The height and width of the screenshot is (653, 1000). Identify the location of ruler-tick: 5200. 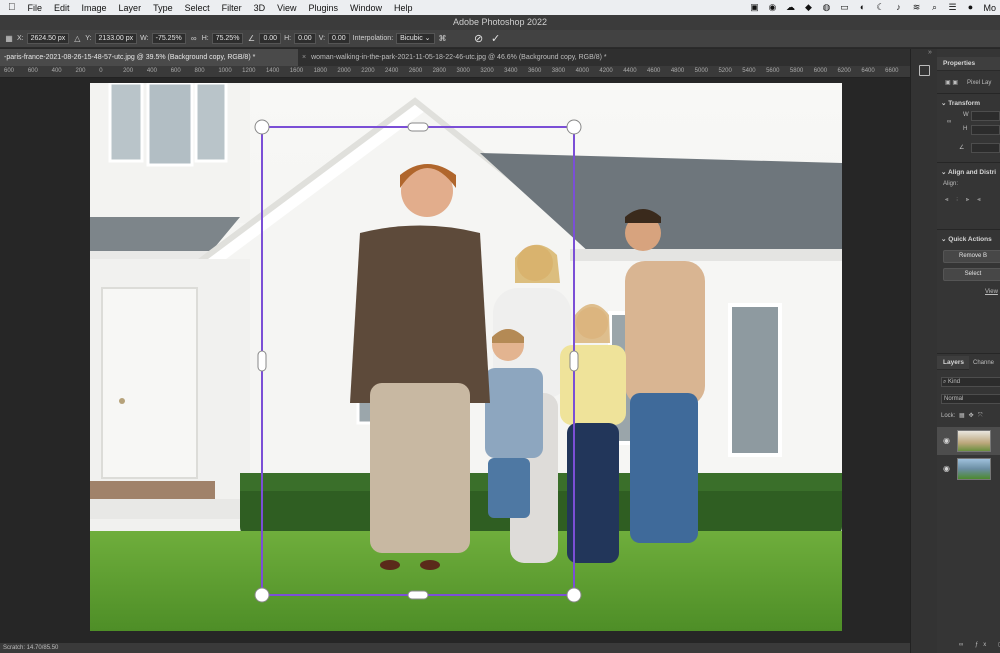
(725, 71).